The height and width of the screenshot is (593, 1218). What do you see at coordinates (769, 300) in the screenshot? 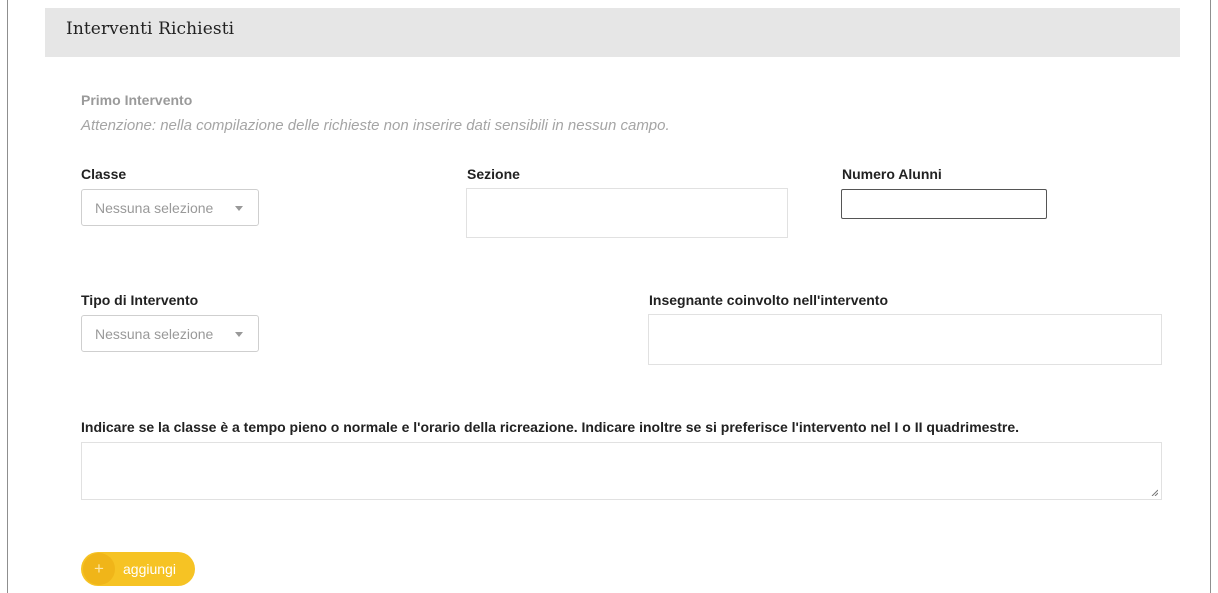
I see `insegnante-label: Insegnante coinvolto nell'intervento` at bounding box center [769, 300].